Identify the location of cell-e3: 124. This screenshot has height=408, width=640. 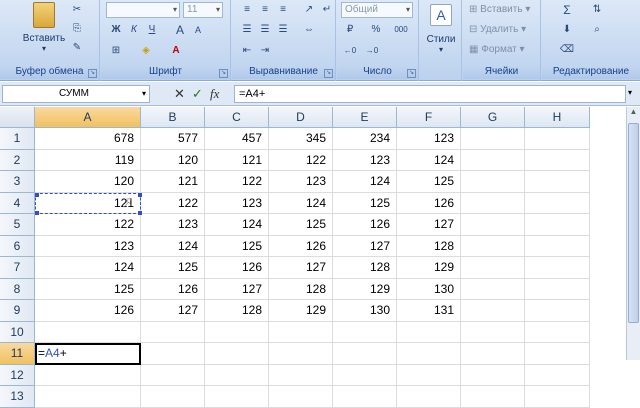
(365, 182).